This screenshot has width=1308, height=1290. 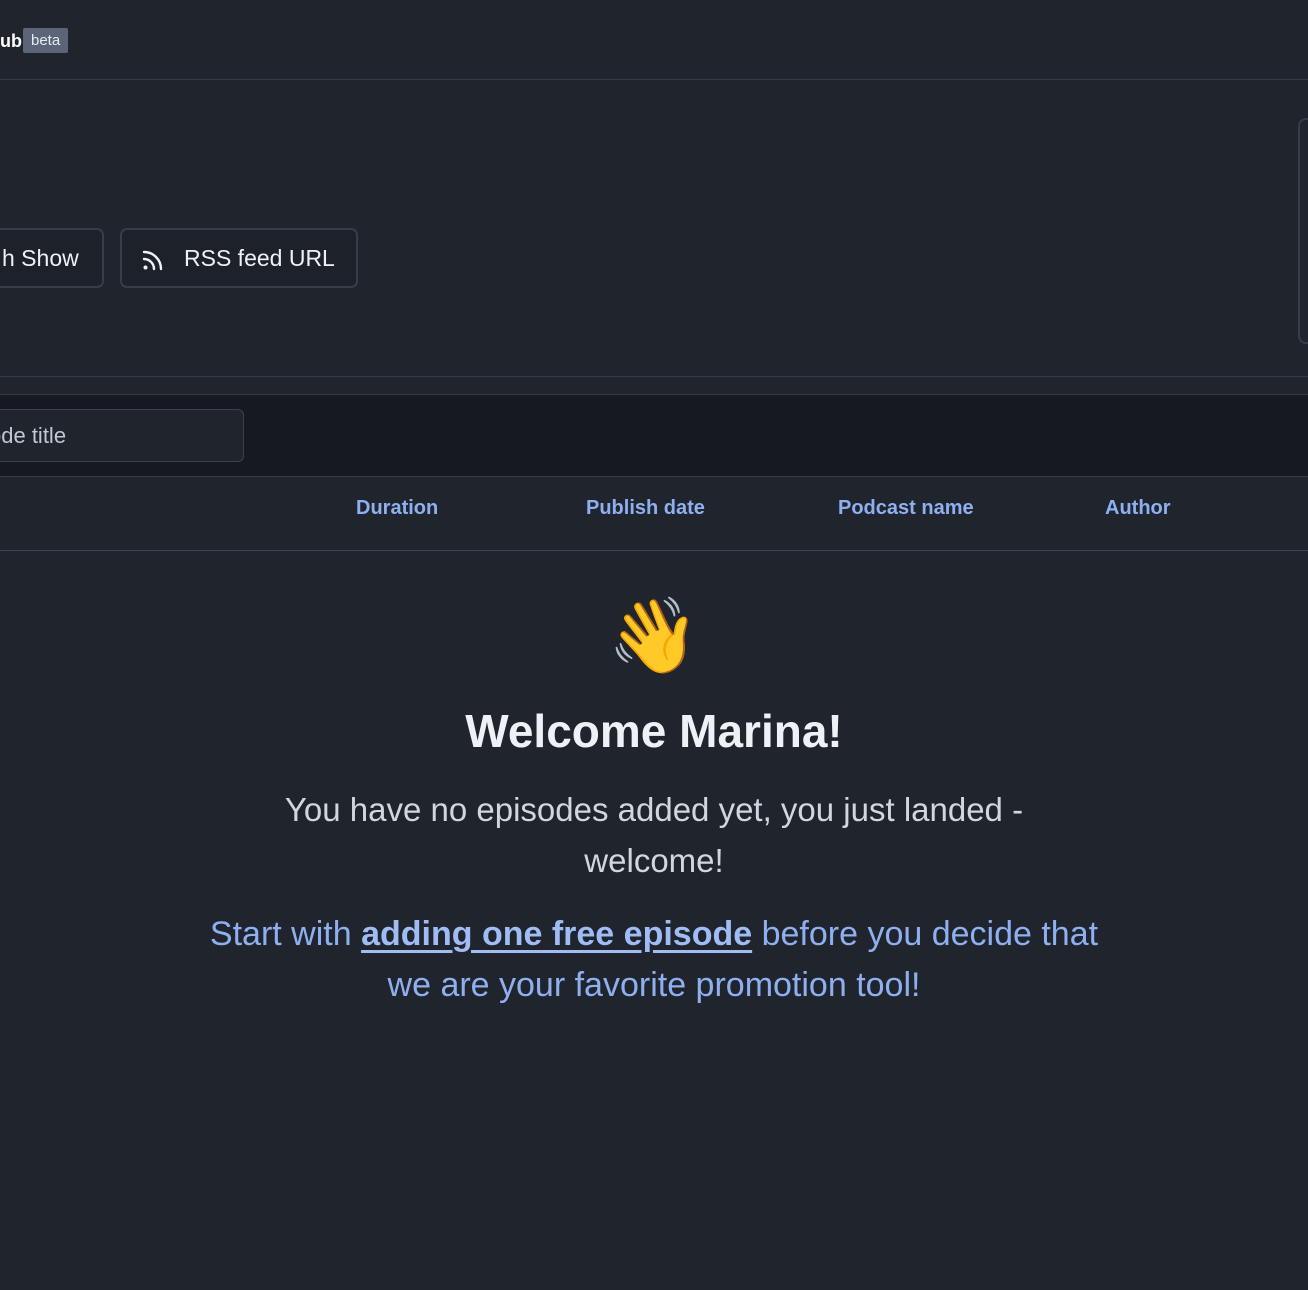 I want to click on search-show-button: h Show, so click(x=52, y=258).